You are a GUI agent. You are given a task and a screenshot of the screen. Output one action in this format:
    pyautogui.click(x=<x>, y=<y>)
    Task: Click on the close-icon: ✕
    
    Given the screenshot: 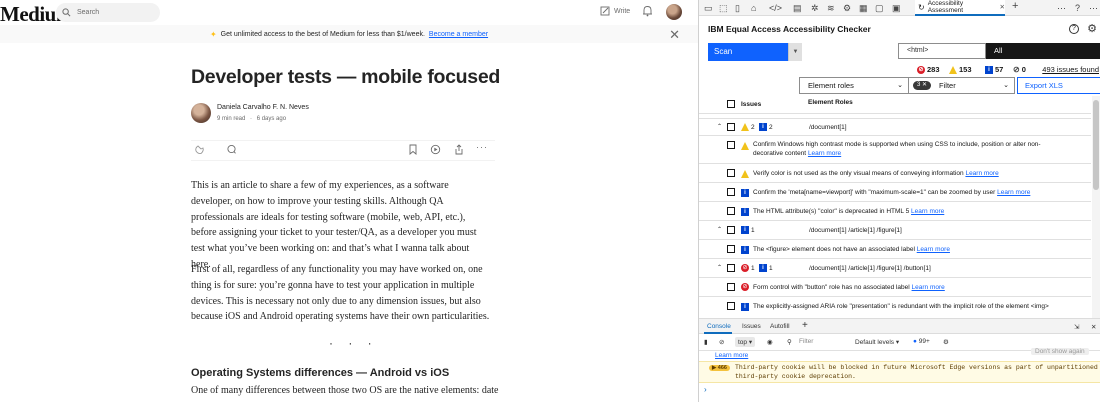 What is the action you would take?
    pyautogui.click(x=674, y=35)
    